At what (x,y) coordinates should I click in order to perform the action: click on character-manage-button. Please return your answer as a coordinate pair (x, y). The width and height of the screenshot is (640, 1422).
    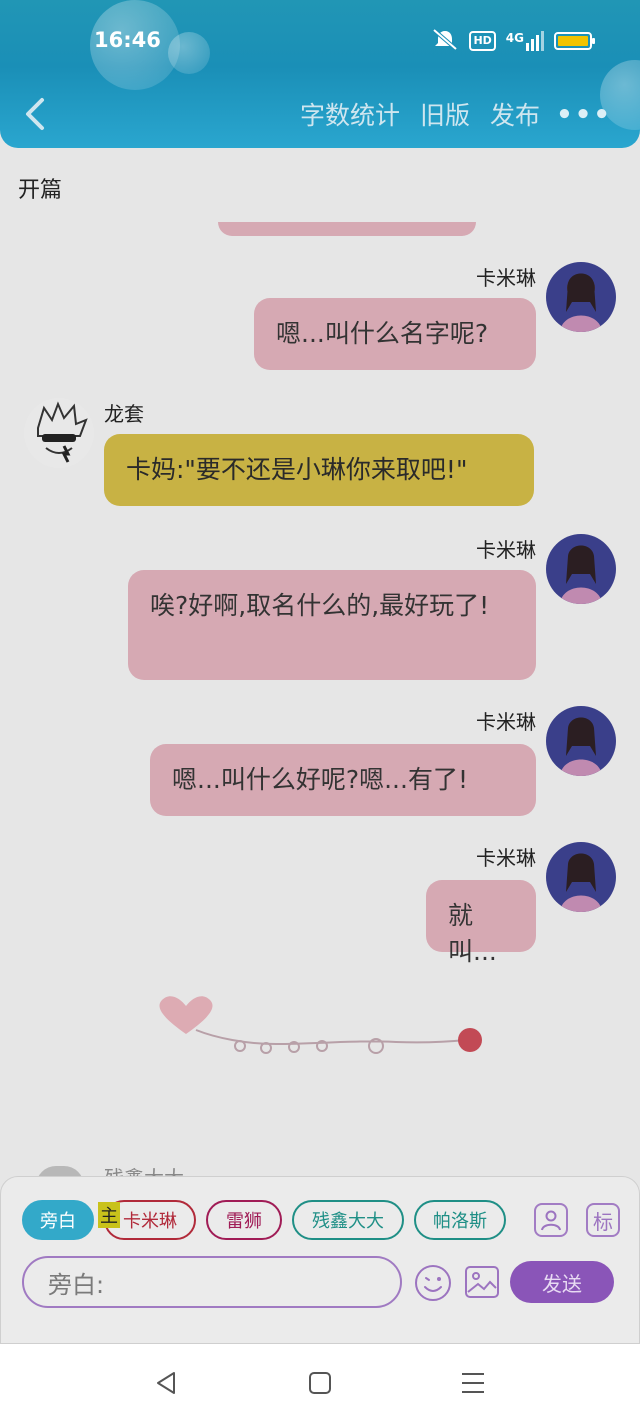
    Looking at the image, I should click on (551, 1220).